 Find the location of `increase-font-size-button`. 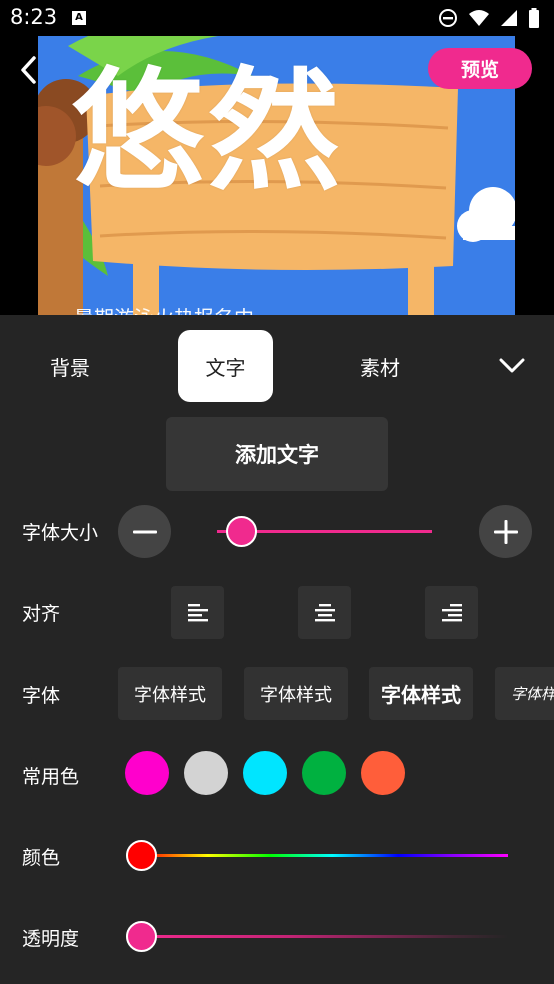

increase-font-size-button is located at coordinates (505, 531).